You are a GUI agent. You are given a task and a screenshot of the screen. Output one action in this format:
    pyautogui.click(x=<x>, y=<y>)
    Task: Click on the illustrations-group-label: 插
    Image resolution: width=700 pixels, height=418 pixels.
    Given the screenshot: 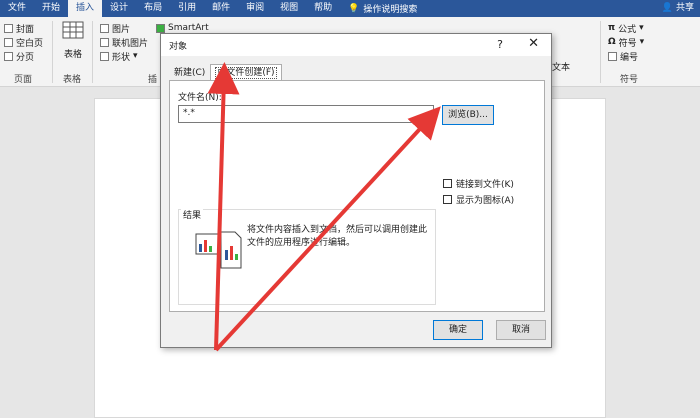 What is the action you would take?
    pyautogui.click(x=153, y=80)
    